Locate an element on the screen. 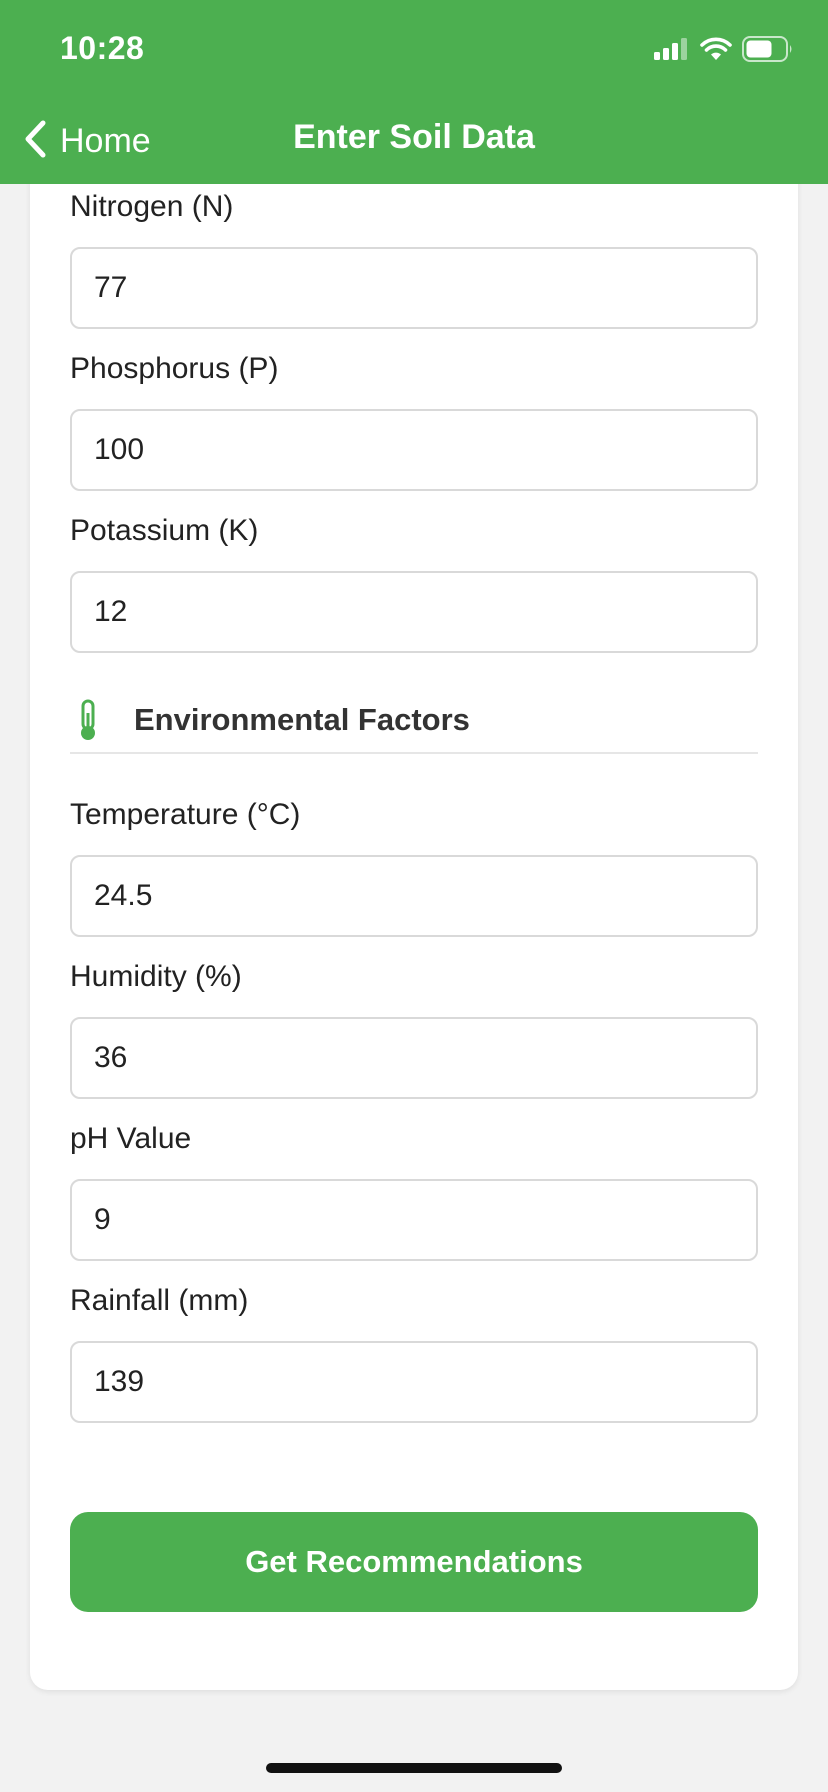 This screenshot has width=828, height=1792. wifi-icon is located at coordinates (716, 49).